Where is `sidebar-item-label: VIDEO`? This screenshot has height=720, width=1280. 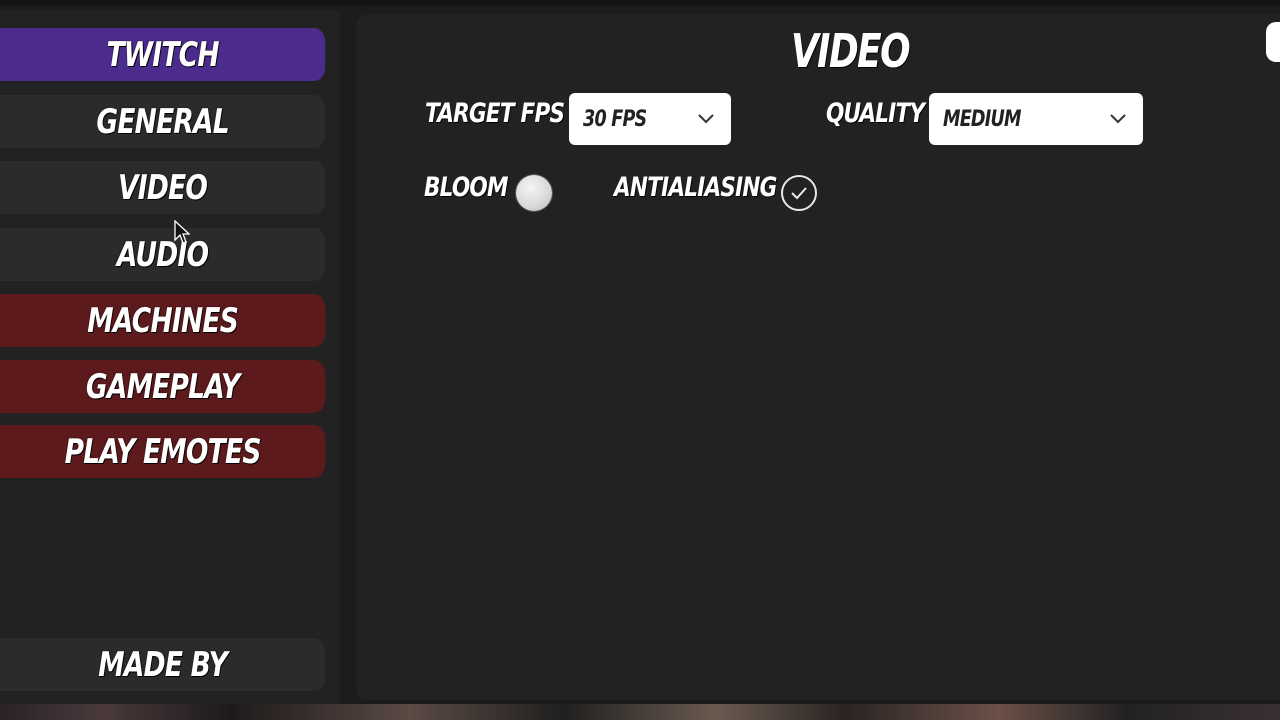 sidebar-item-label: VIDEO is located at coordinates (163, 187).